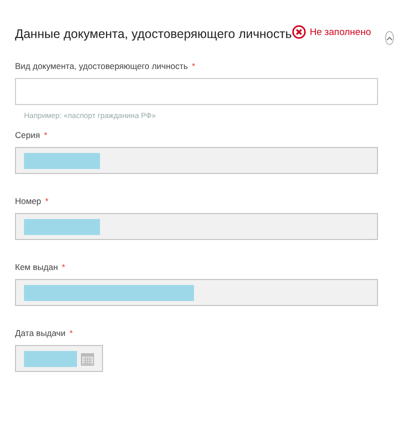  Describe the element at coordinates (87, 359) in the screenshot. I see `calendar-icon` at that location.